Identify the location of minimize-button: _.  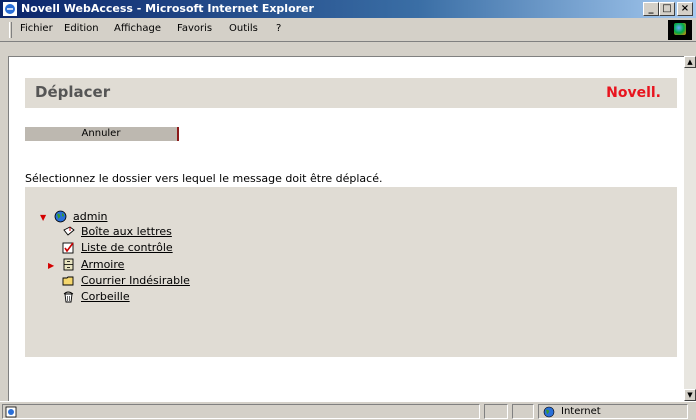
(651, 9).